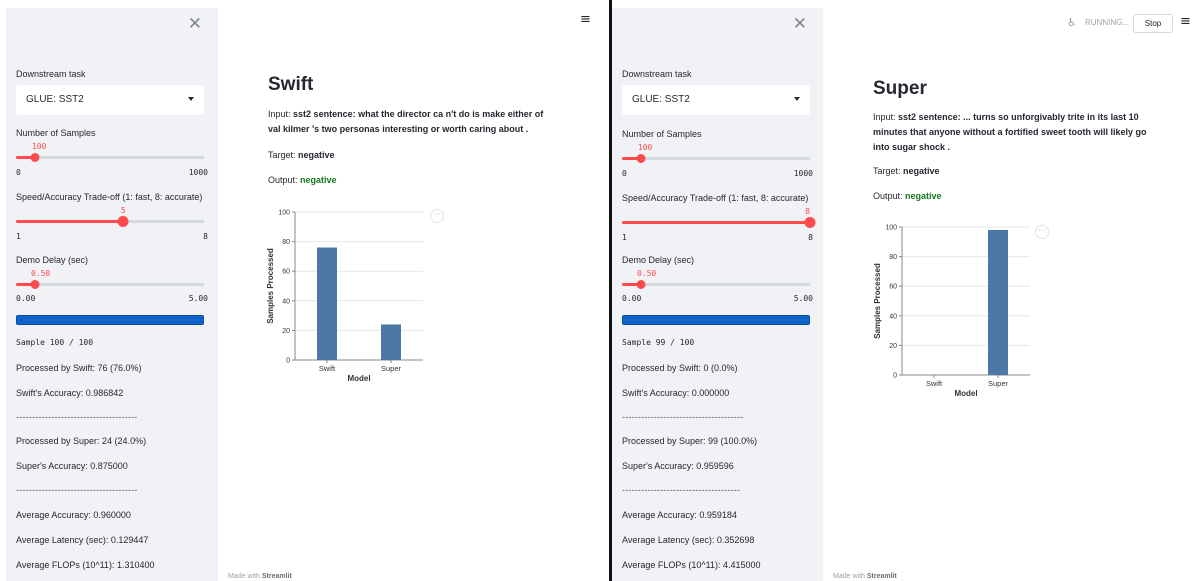 The height and width of the screenshot is (581, 1200). Describe the element at coordinates (1072, 22) in the screenshot. I see `running-man-icon: ♿` at that location.